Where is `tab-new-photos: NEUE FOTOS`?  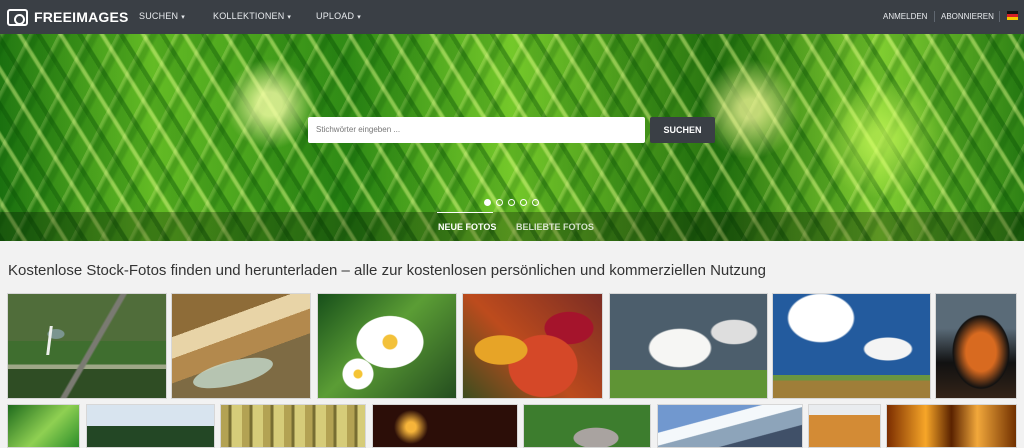
tab-new-photos: NEUE FOTOS is located at coordinates (467, 227).